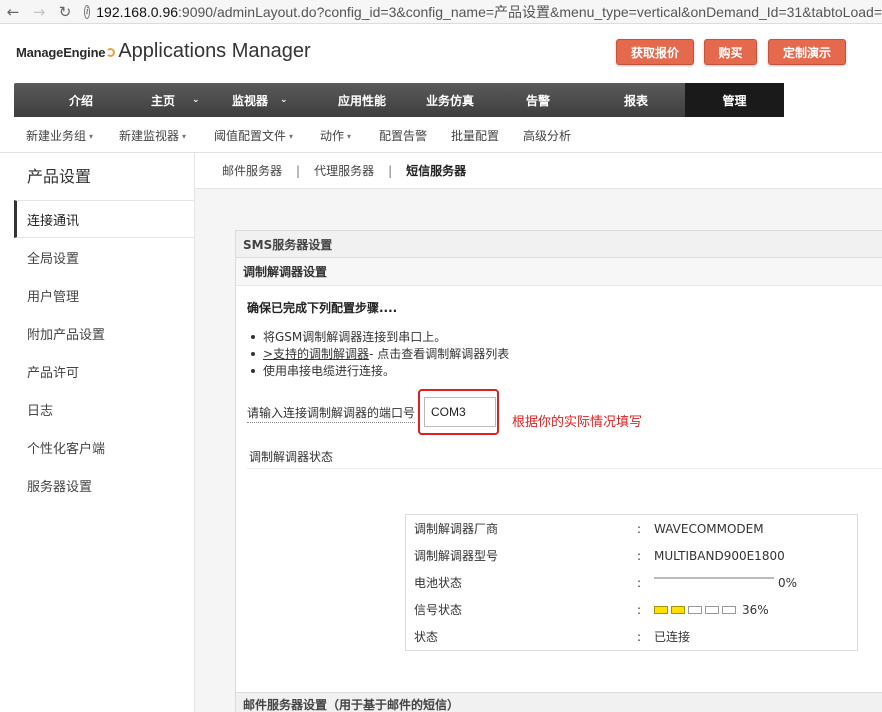  I want to click on table-row: 信号状态 : 36%, so click(632, 609).